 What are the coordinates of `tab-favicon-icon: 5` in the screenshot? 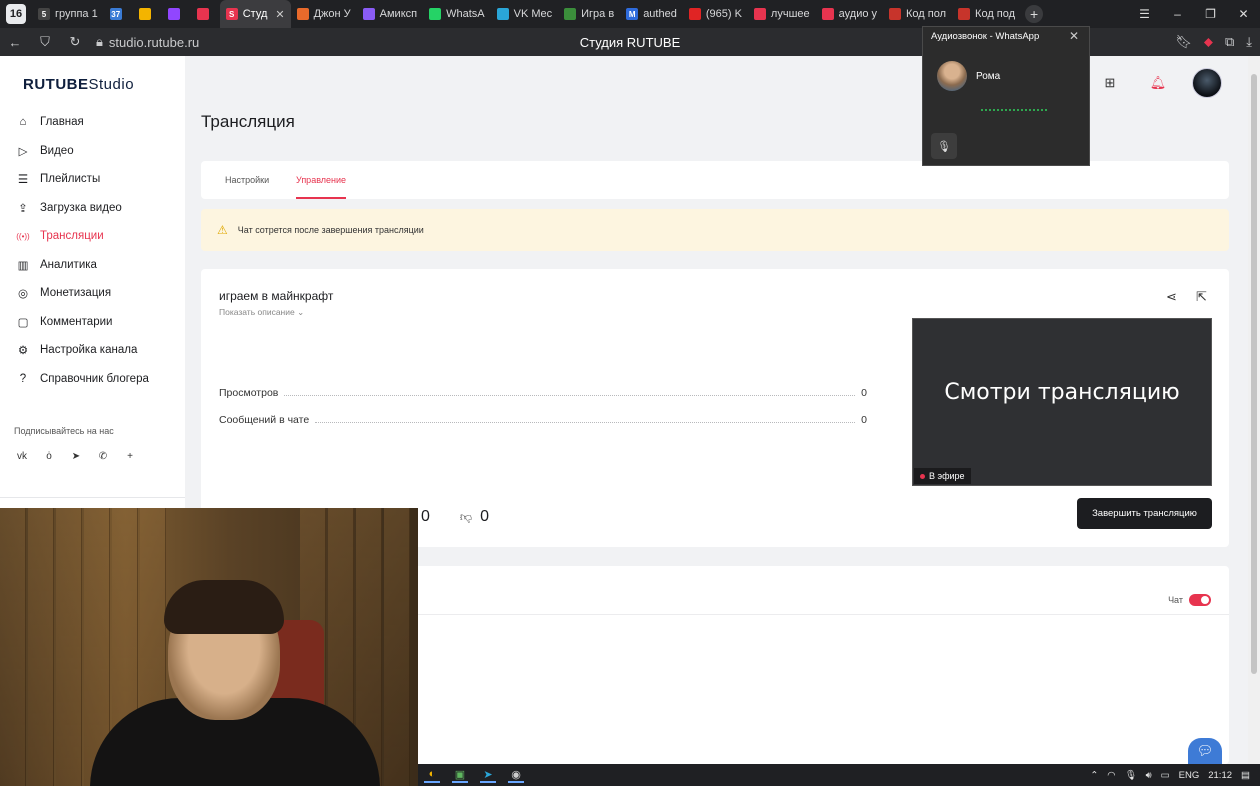 It's located at (44, 14).